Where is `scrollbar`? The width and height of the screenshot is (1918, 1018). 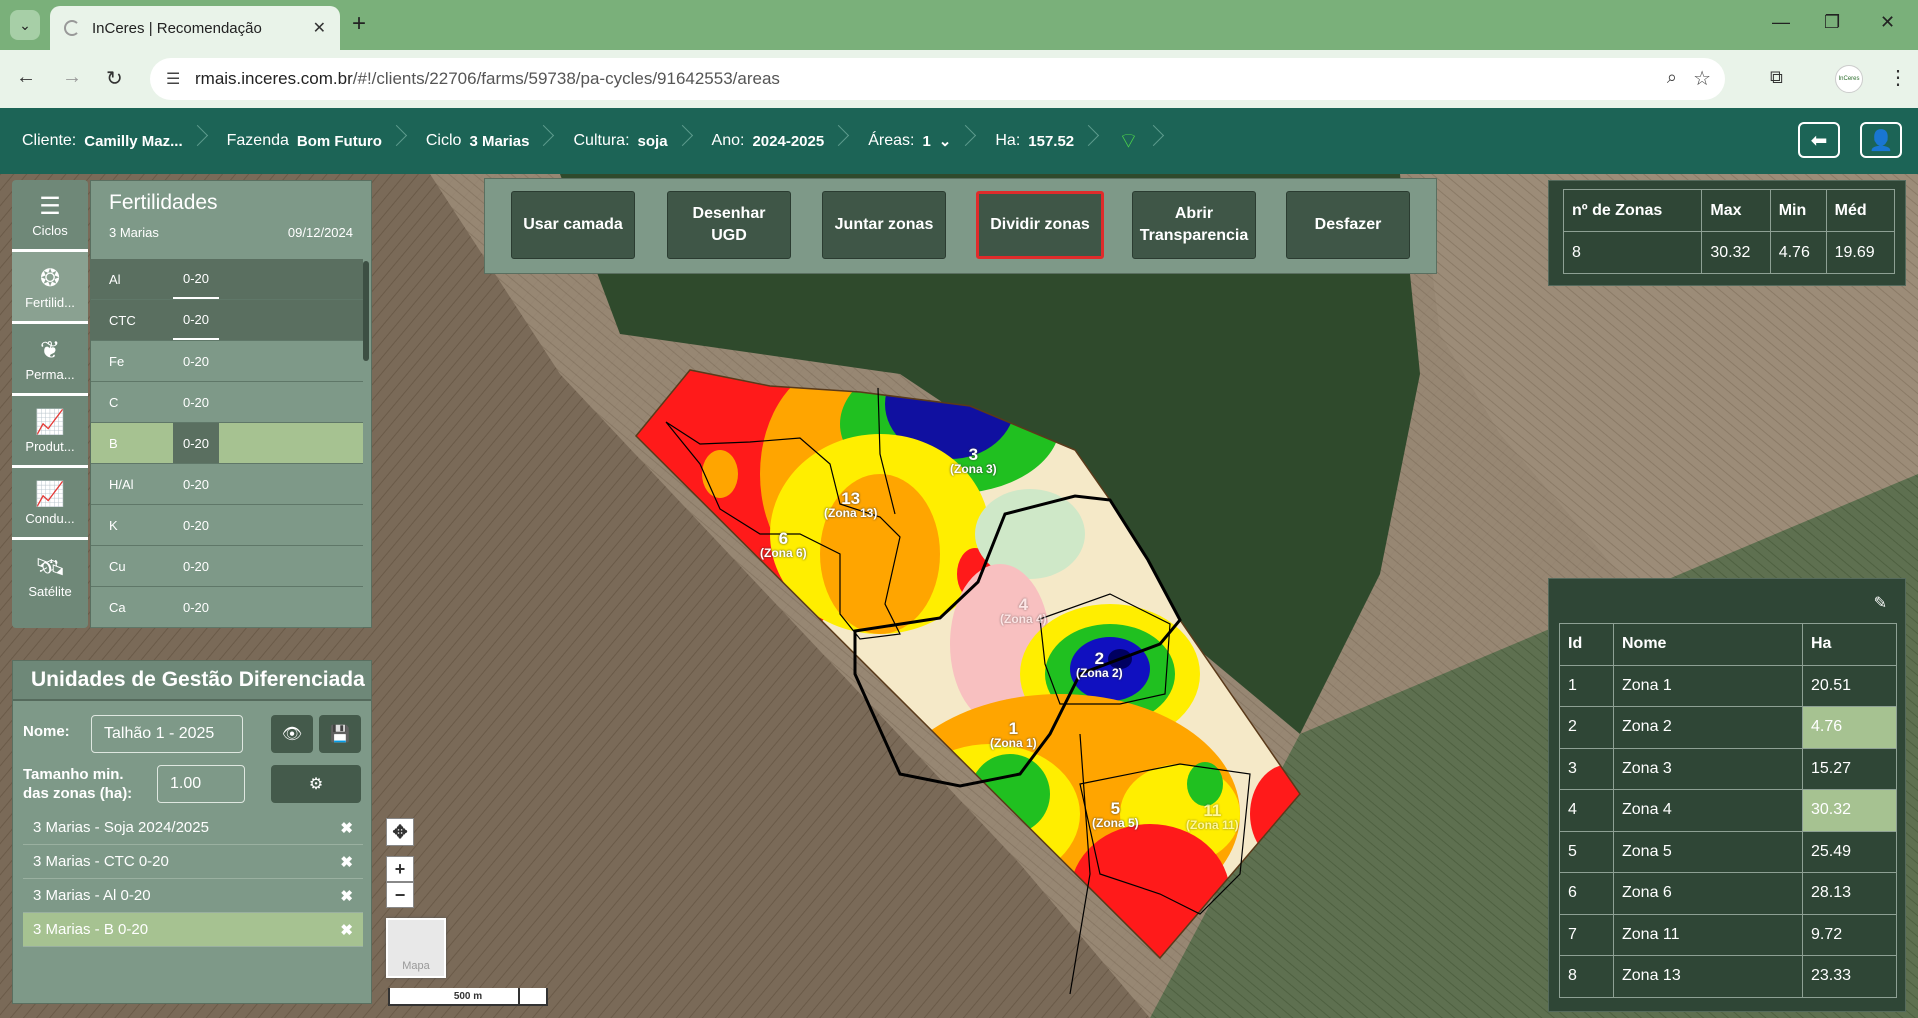
scrollbar is located at coordinates (366, 311).